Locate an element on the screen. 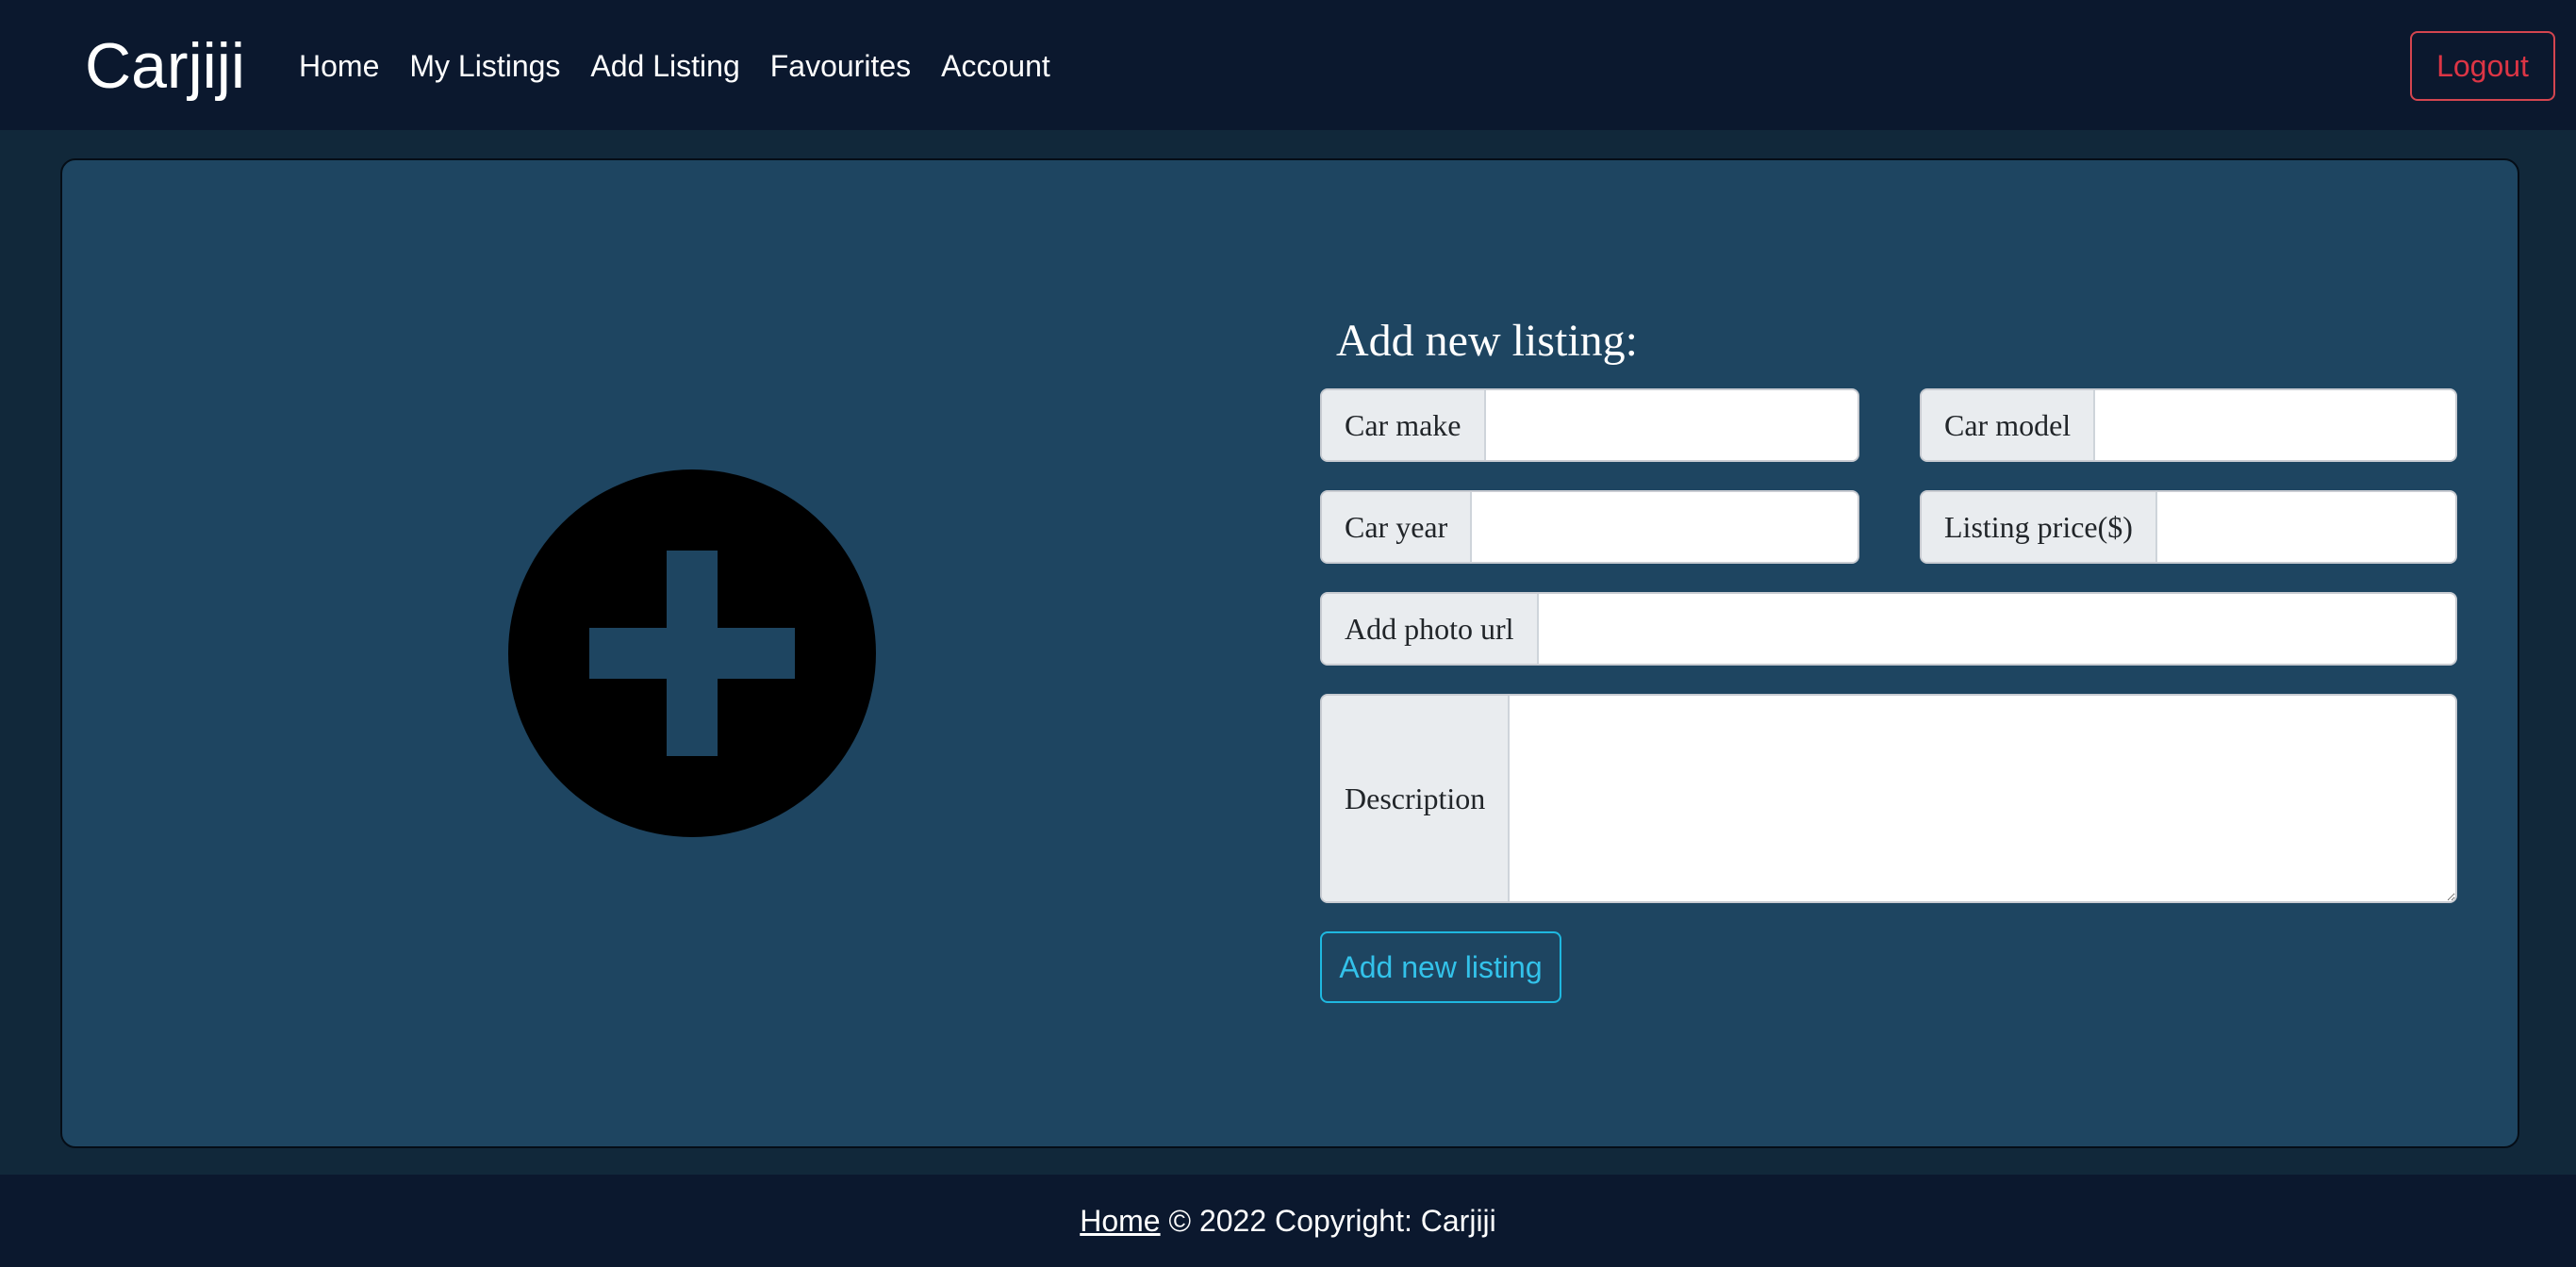 This screenshot has height=1267, width=2576. car-model-input is located at coordinates (2275, 425).